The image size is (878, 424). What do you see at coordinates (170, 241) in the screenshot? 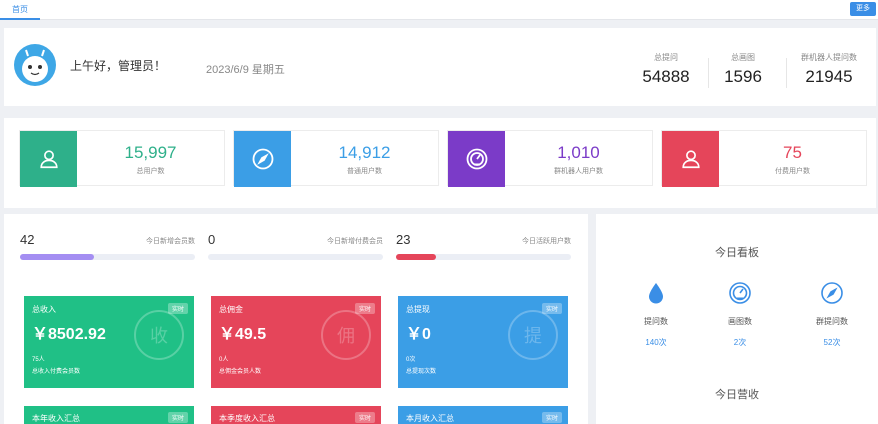
I see `progress-label: 今日新增会员数` at bounding box center [170, 241].